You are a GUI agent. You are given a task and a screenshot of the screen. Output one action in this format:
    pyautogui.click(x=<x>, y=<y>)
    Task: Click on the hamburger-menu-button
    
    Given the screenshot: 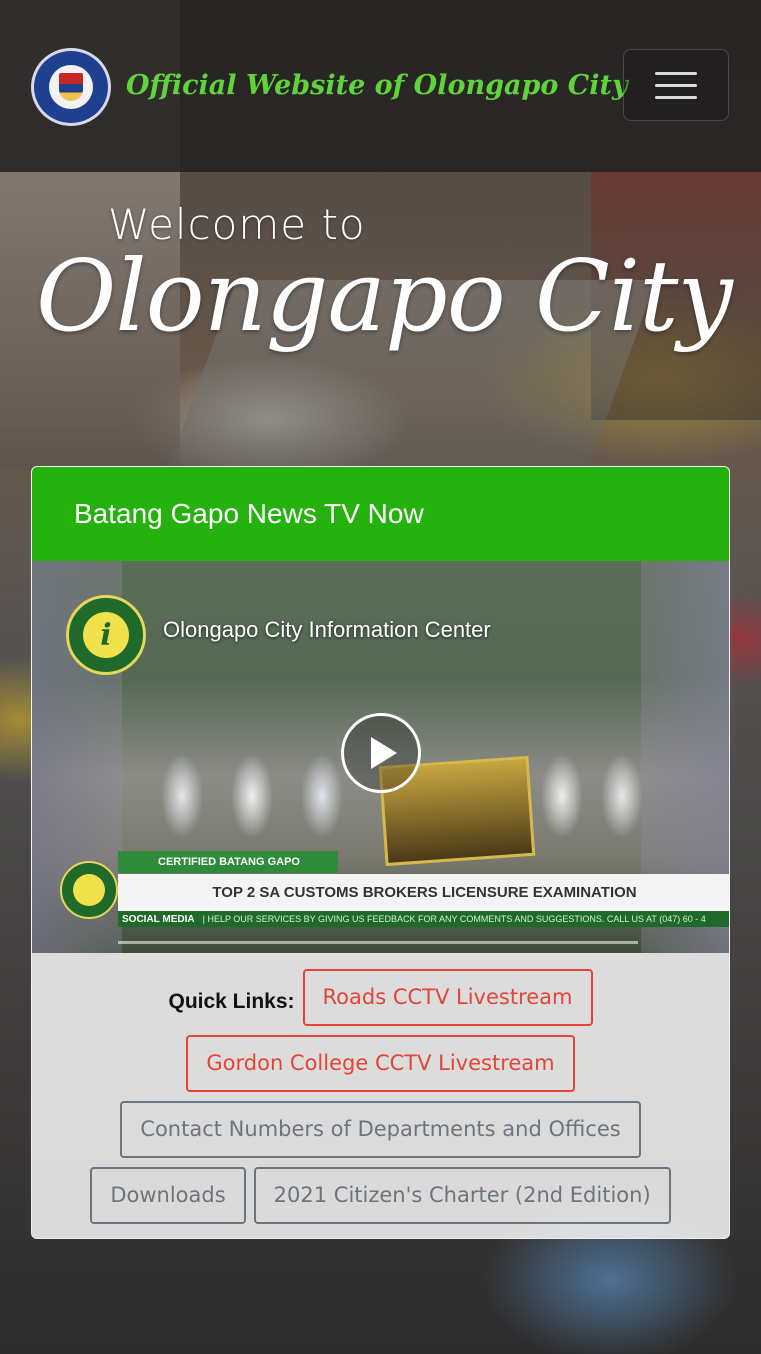 What is the action you would take?
    pyautogui.click(x=676, y=85)
    